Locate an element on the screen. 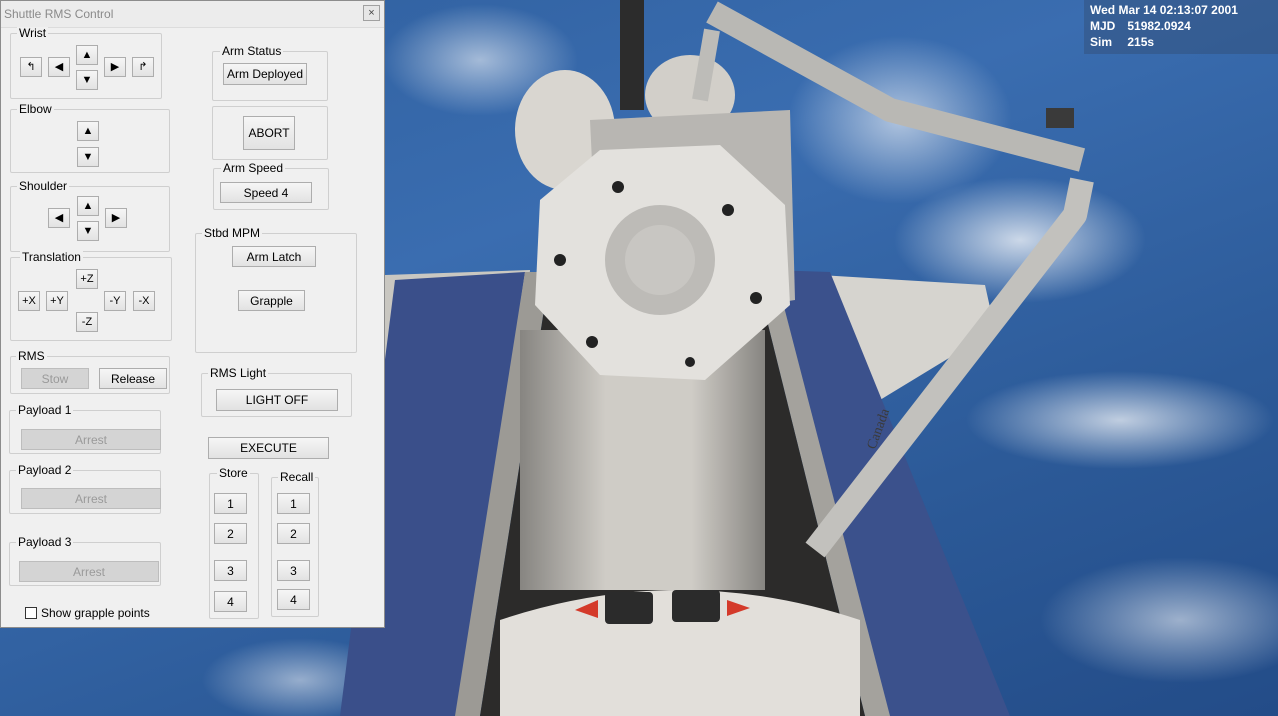 The width and height of the screenshot is (1278, 716). airlock-window-right is located at coordinates (696, 606).